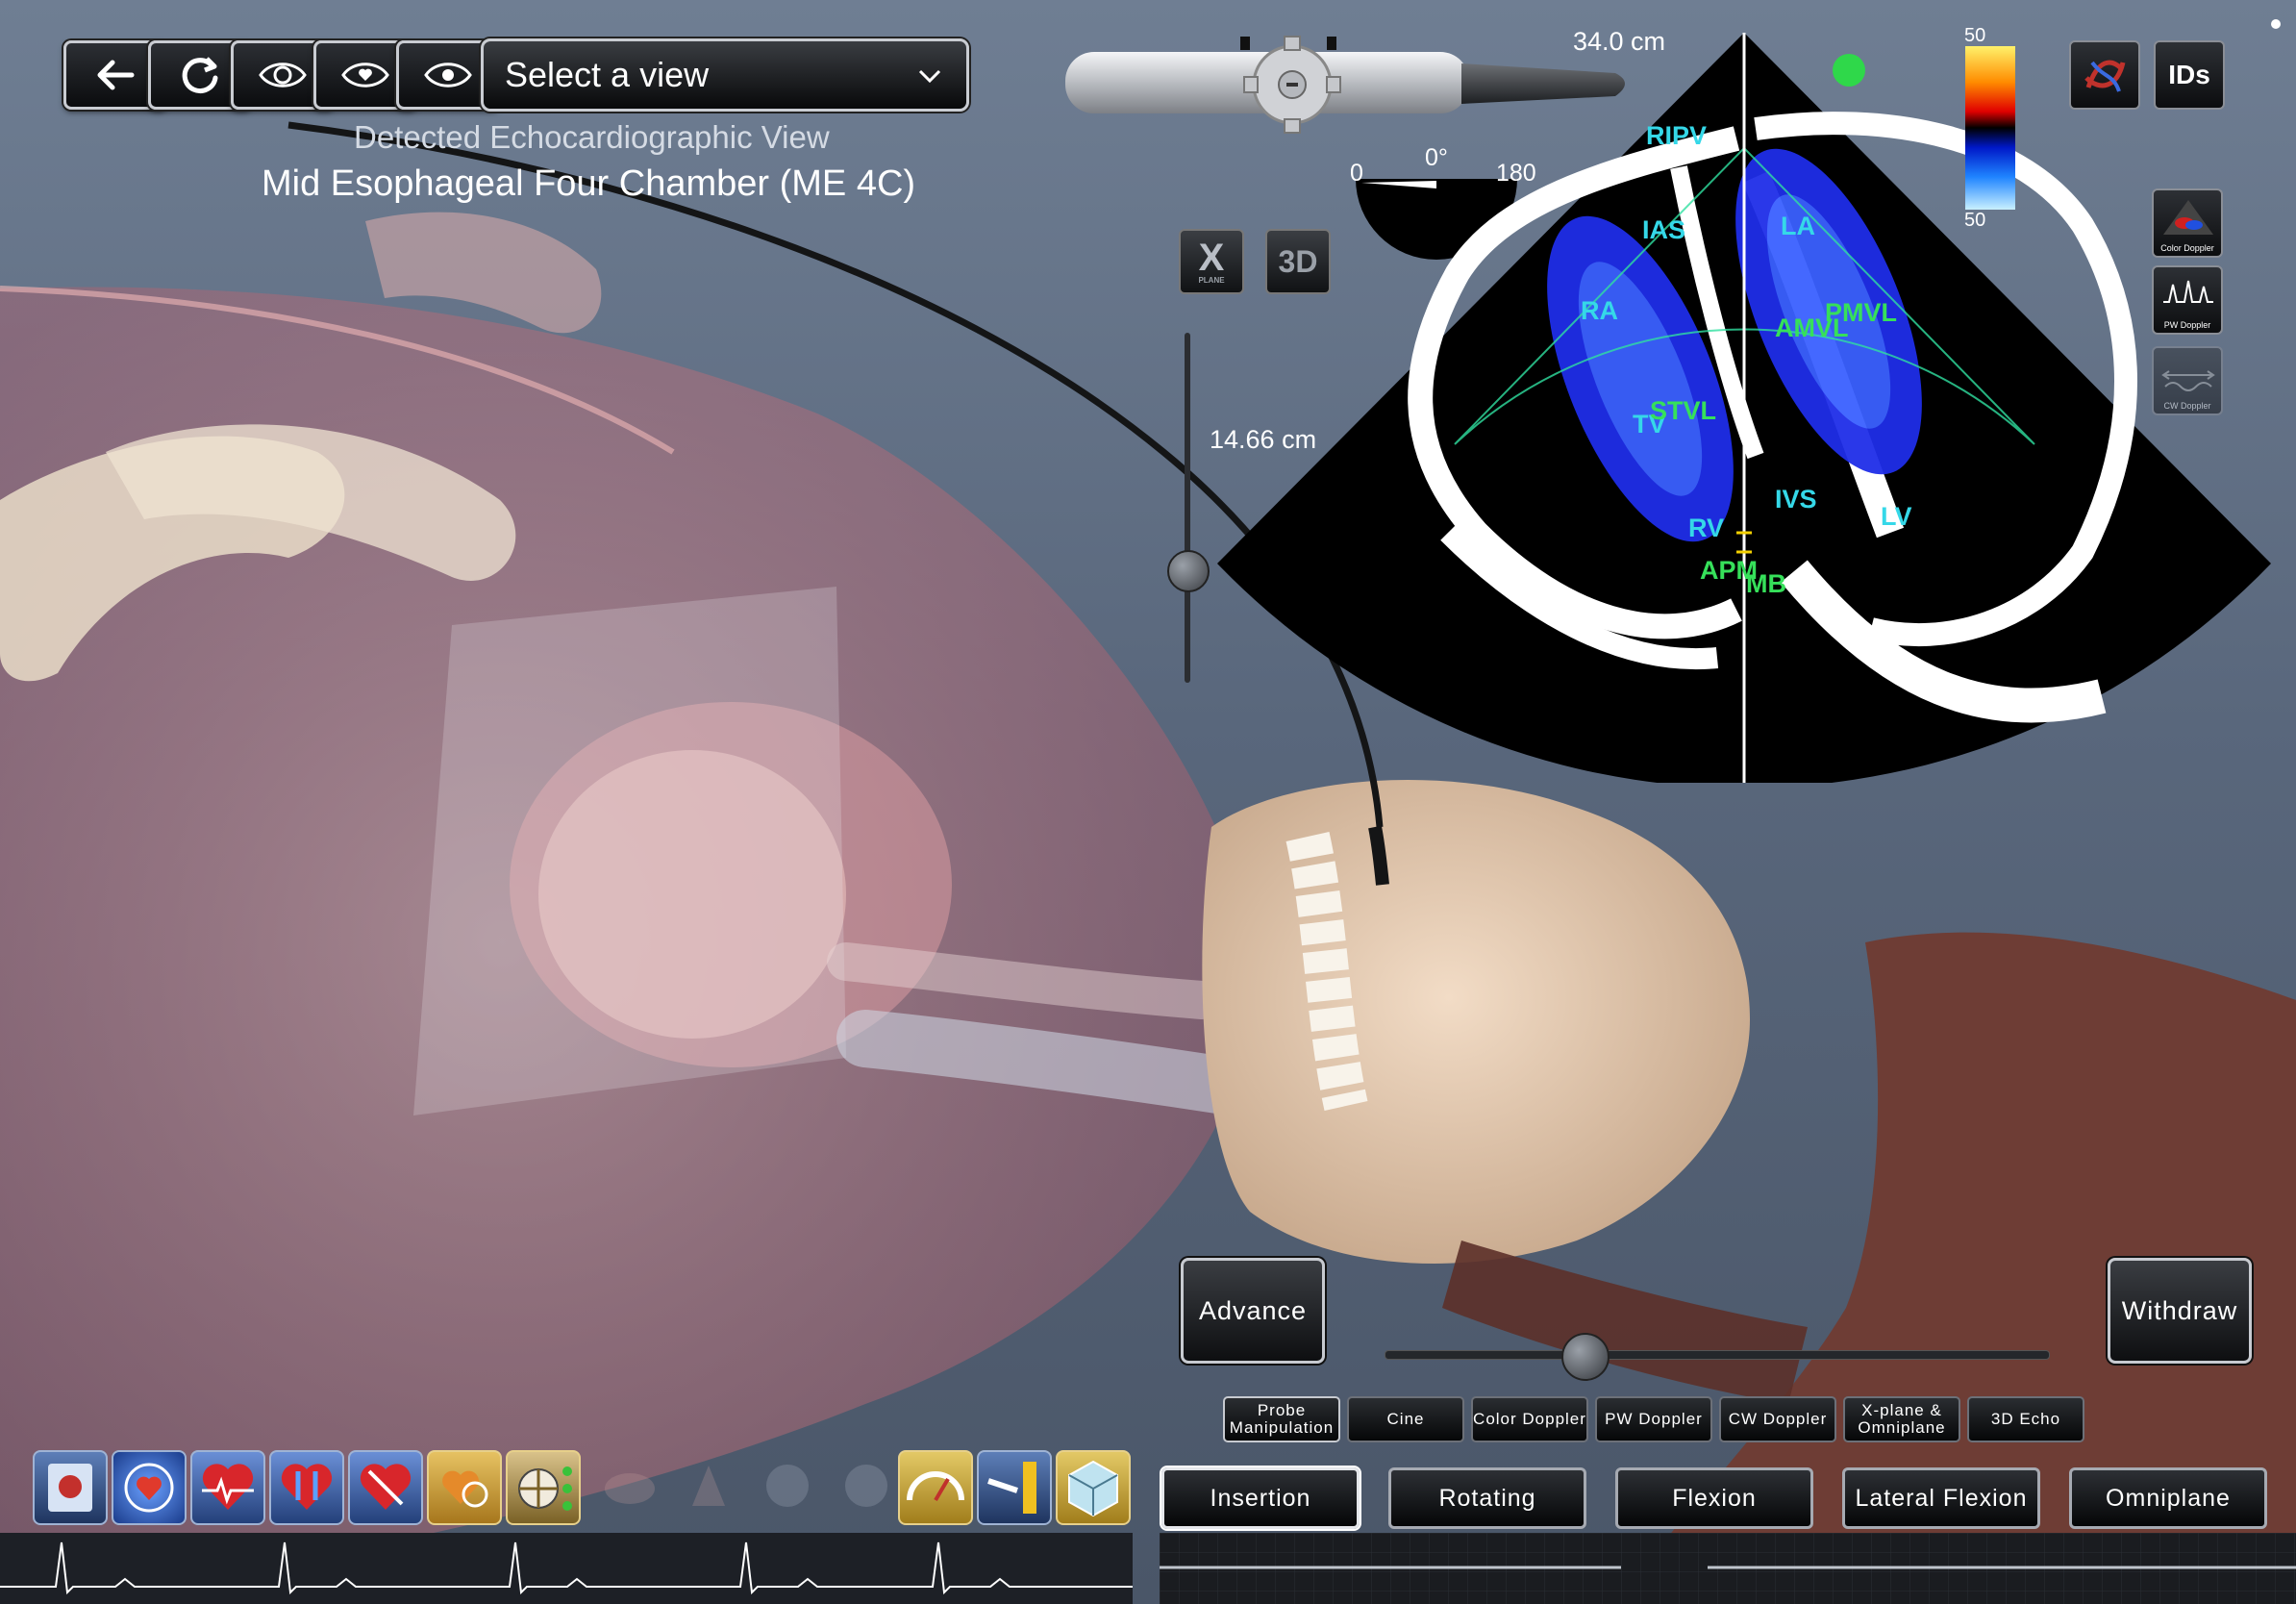 The width and height of the screenshot is (2296, 1604). I want to click on view-select-dropdown: Select a view, so click(725, 75).